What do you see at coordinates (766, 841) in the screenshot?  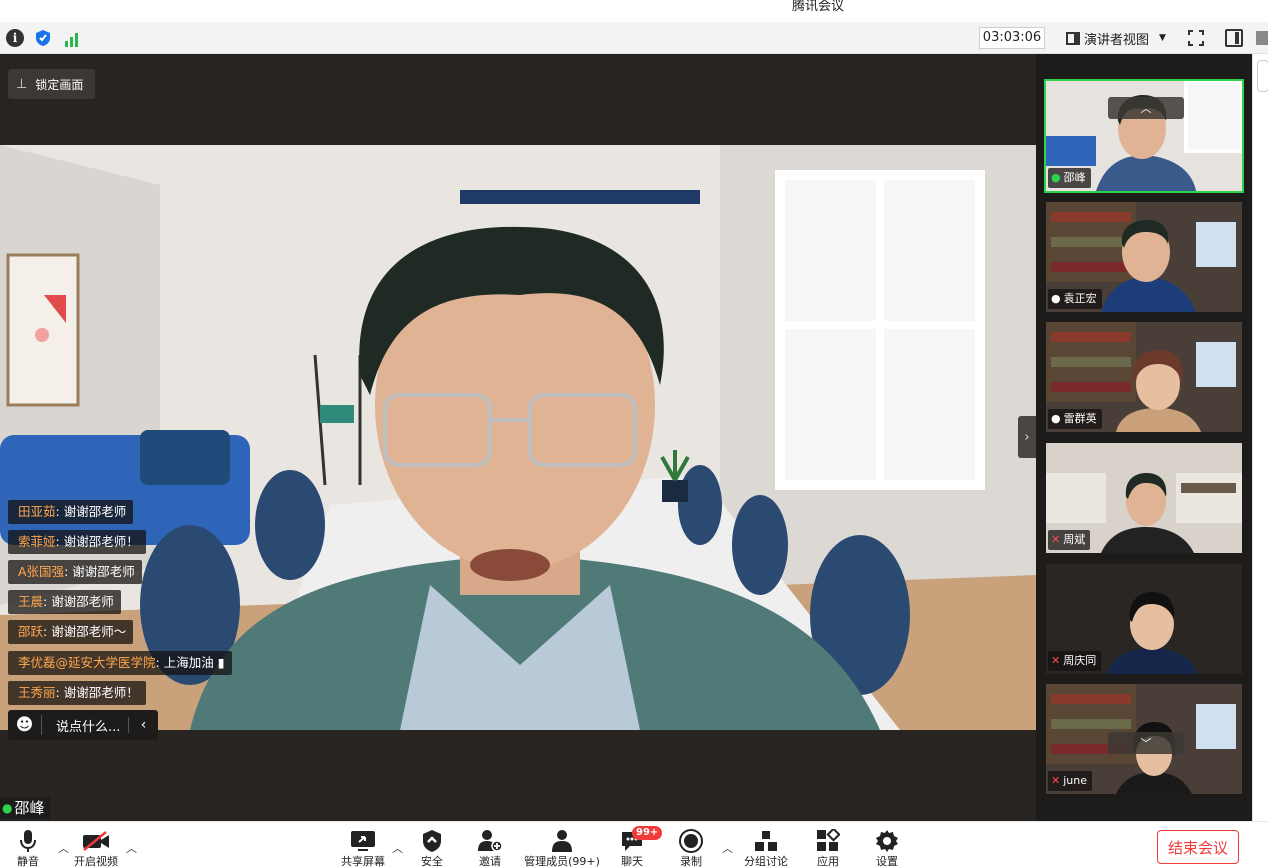 I see `breakout-icon` at bounding box center [766, 841].